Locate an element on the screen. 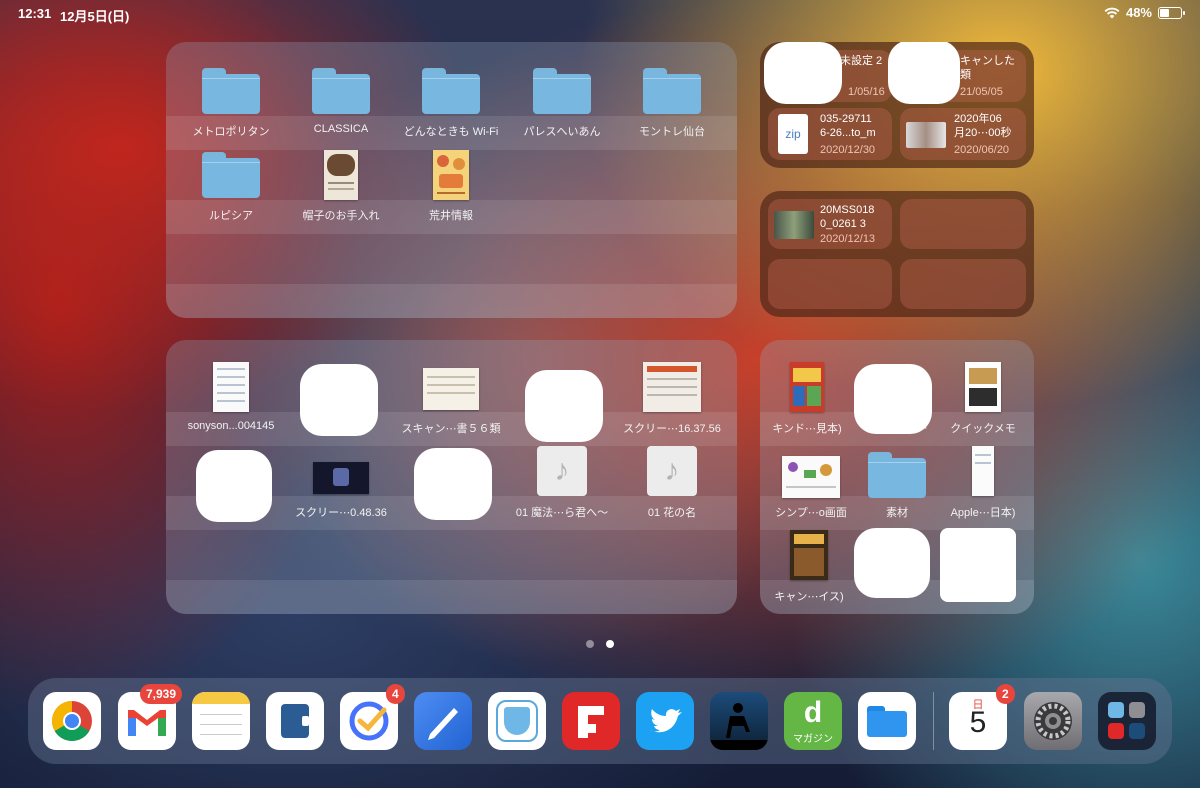 The width and height of the screenshot is (1200, 788). chrome-logo is located at coordinates (72, 721).